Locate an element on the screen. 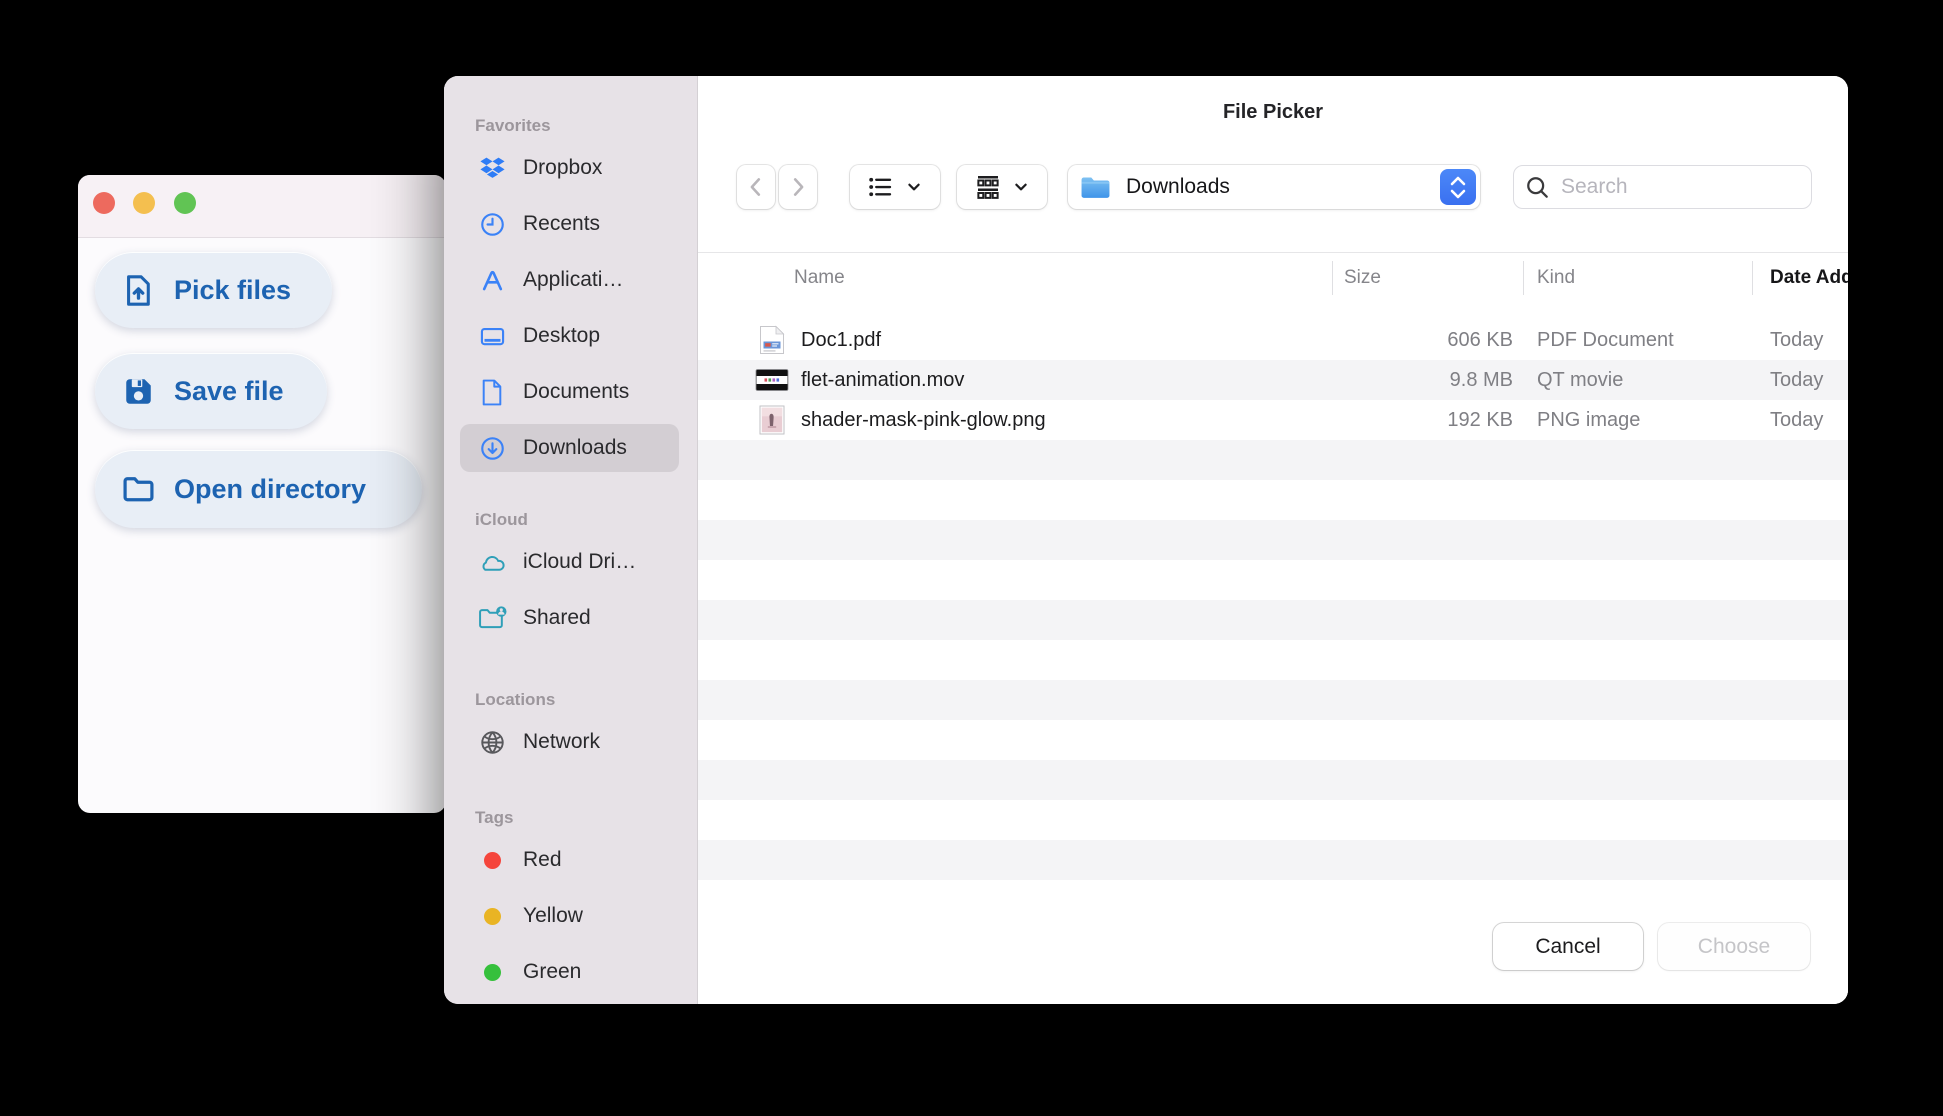 This screenshot has width=1943, height=1116. pill-button-label: Pick files is located at coordinates (233, 289).